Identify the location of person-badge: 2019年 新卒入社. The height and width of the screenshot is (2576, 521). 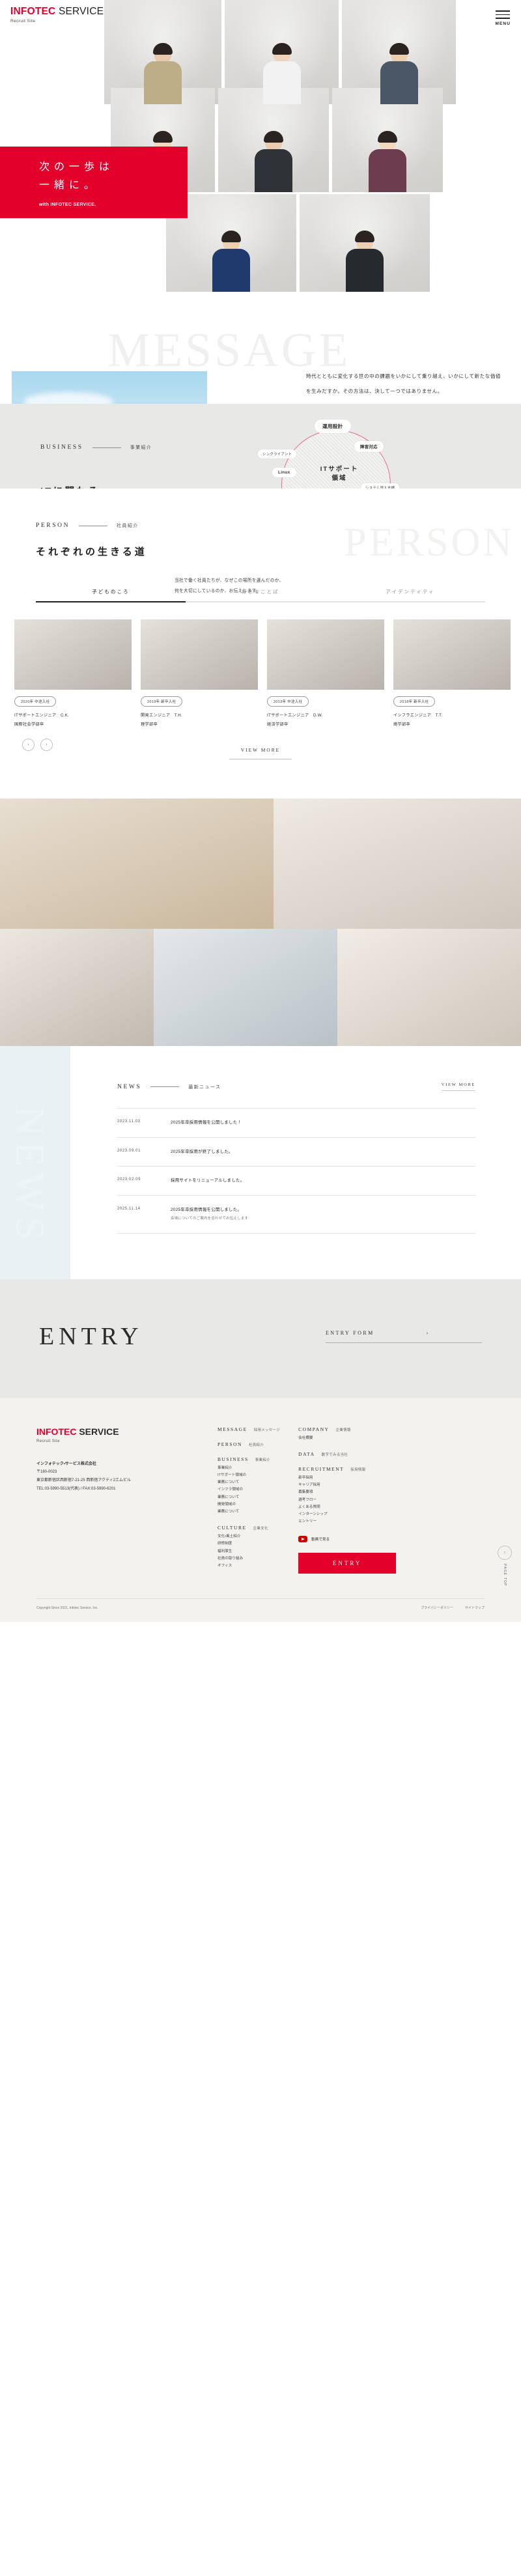
(162, 701).